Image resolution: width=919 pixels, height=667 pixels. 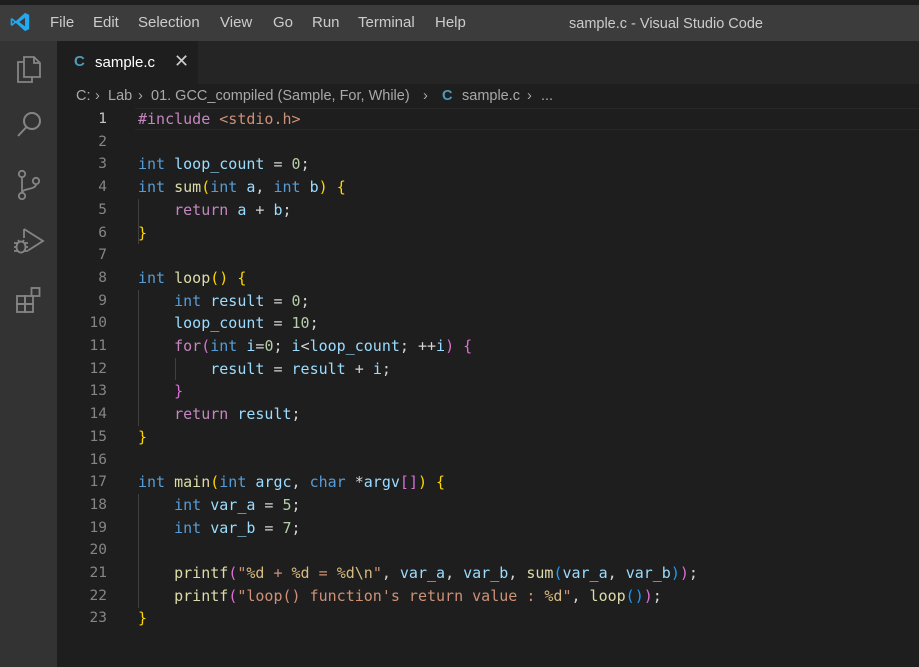 What do you see at coordinates (491, 96) in the screenshot?
I see `breadcrumb-file: sample.c` at bounding box center [491, 96].